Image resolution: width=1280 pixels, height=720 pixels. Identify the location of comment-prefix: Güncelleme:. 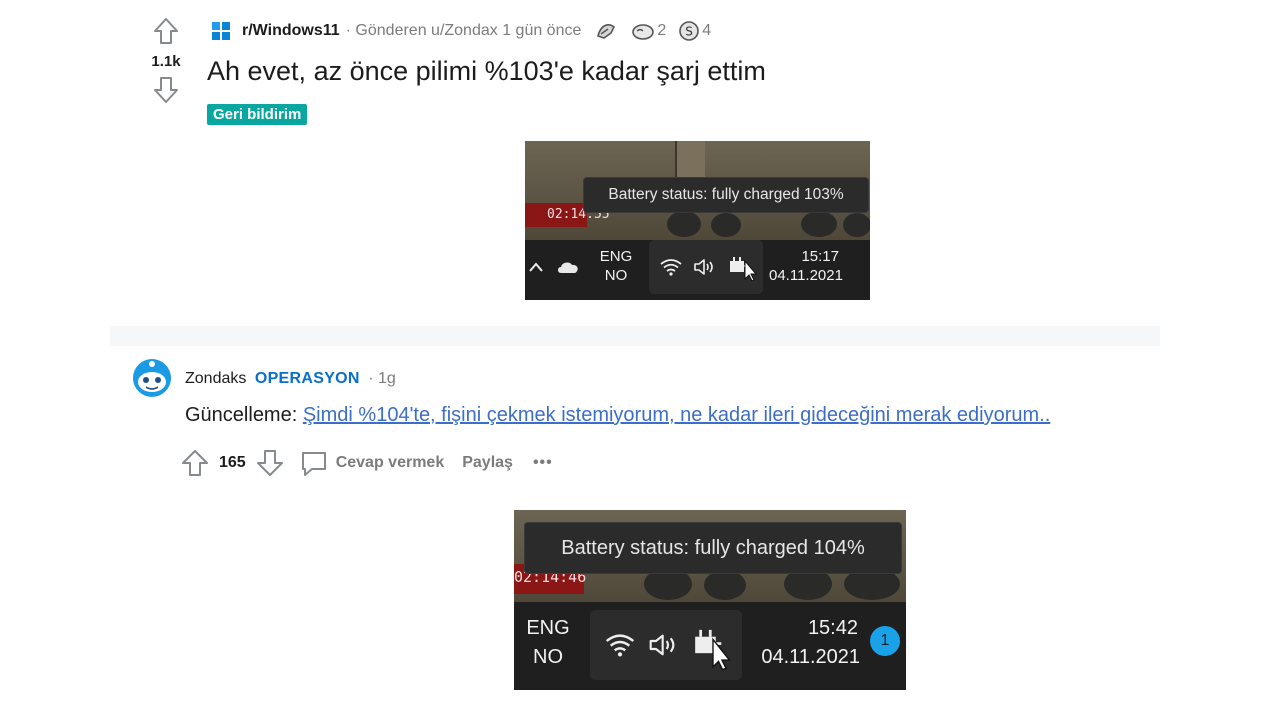
(244, 415).